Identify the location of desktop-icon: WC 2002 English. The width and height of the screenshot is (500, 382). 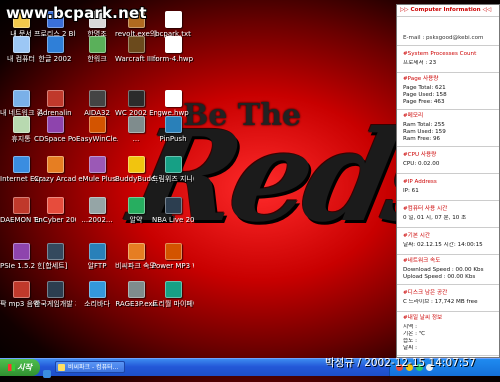
(136, 103).